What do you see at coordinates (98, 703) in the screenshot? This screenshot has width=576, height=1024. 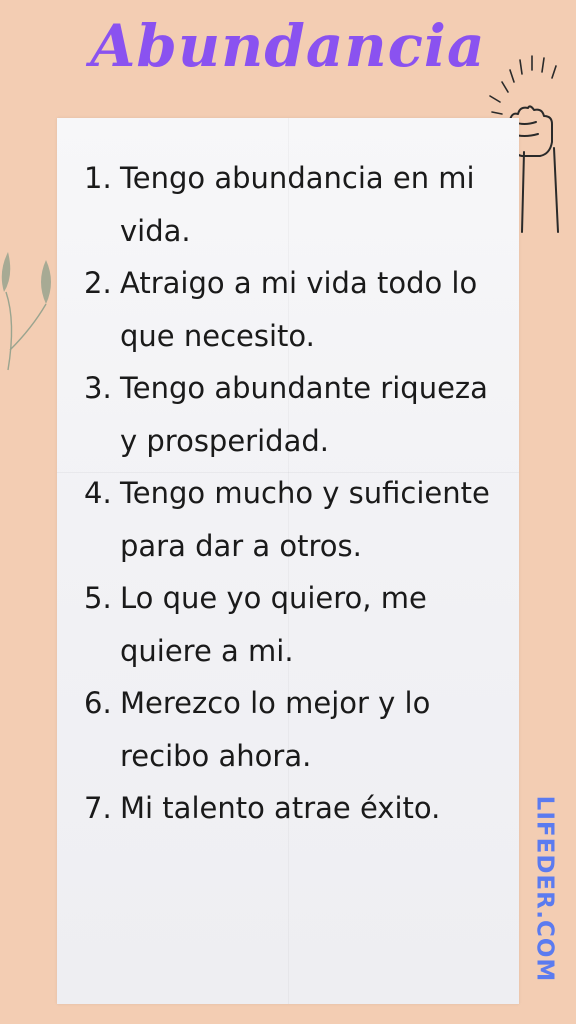 I see `item-number: 6.` at bounding box center [98, 703].